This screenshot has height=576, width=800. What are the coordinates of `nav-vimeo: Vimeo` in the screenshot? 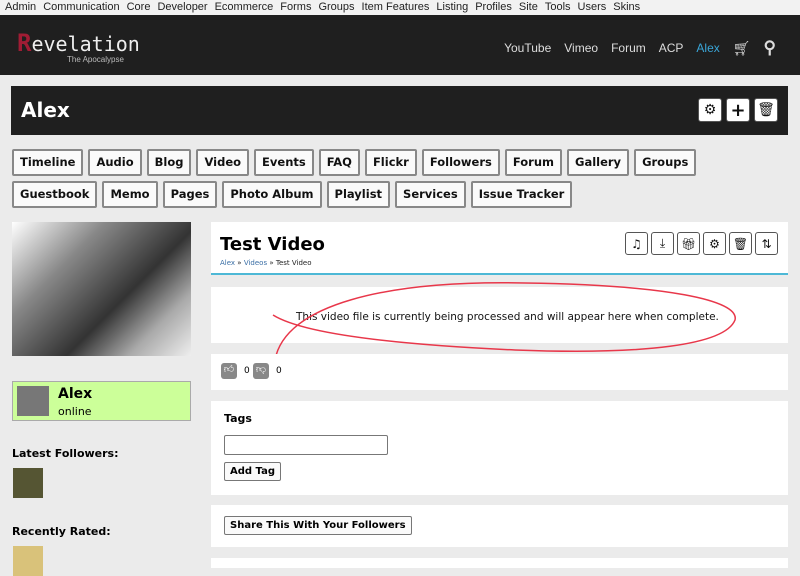 It's located at (581, 48).